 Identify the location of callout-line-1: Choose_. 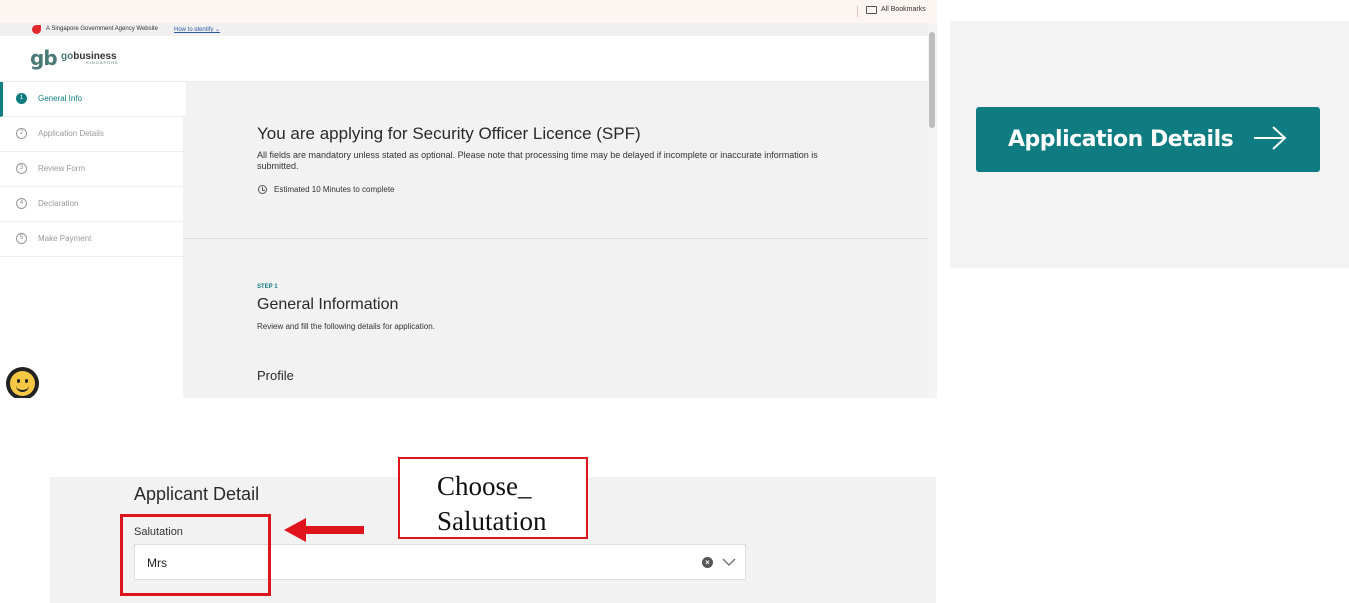
(484, 486).